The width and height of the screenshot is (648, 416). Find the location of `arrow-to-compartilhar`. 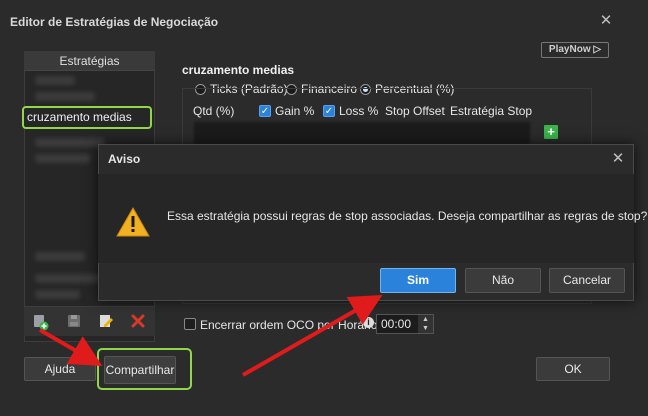

arrow-to-compartilhar is located at coordinates (71, 347).